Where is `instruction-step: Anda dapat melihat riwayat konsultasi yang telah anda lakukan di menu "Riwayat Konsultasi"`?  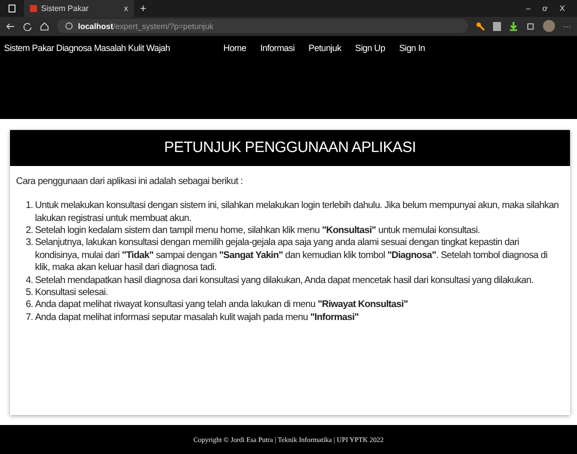
instruction-step: Anda dapat melihat riwayat konsultasi yang telah anda lakukan di menu "Riwayat Konsultasi" is located at coordinates (221, 305).